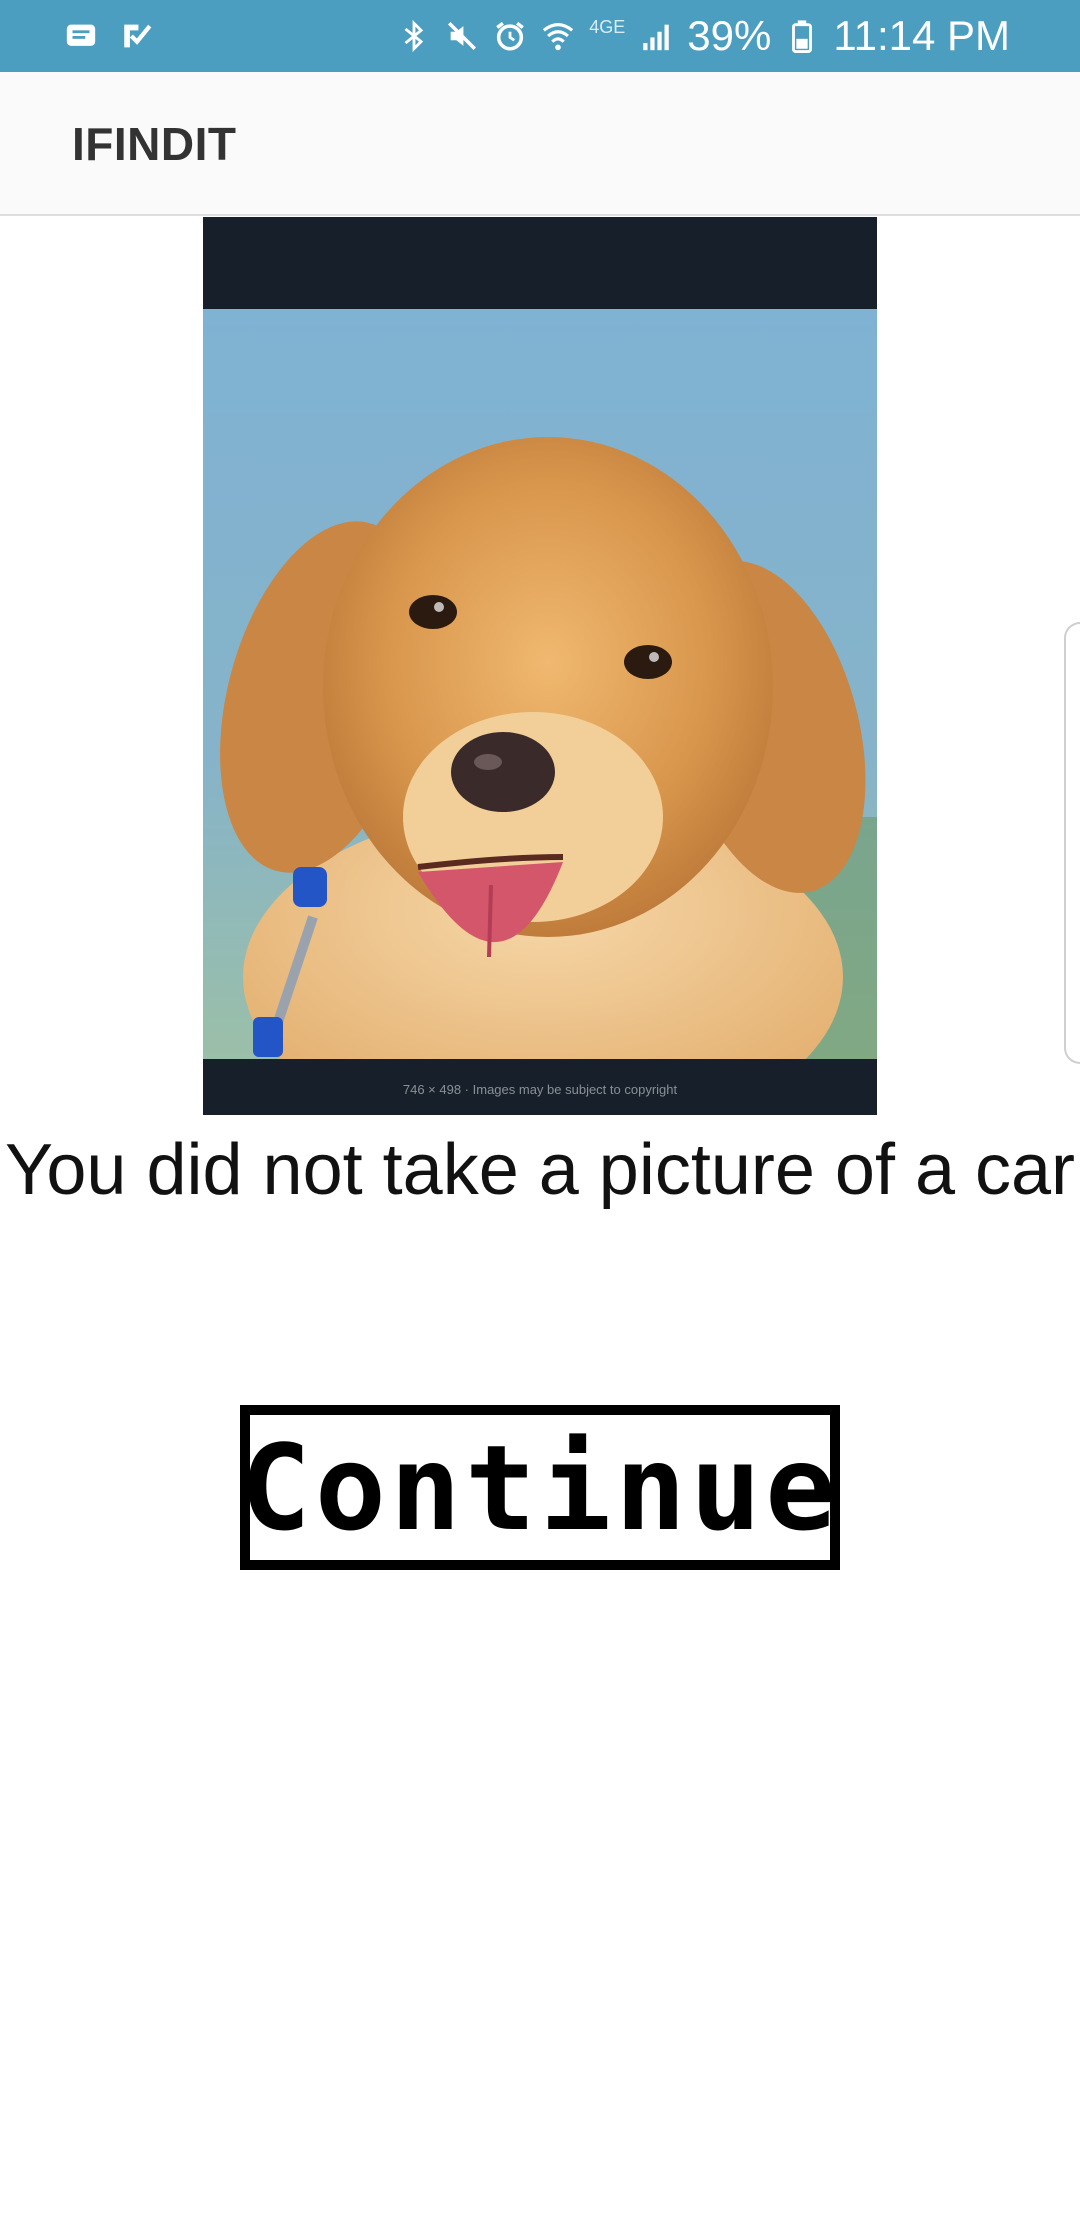 Image resolution: width=1080 pixels, height=2220 pixels. I want to click on alarm-icon, so click(510, 36).